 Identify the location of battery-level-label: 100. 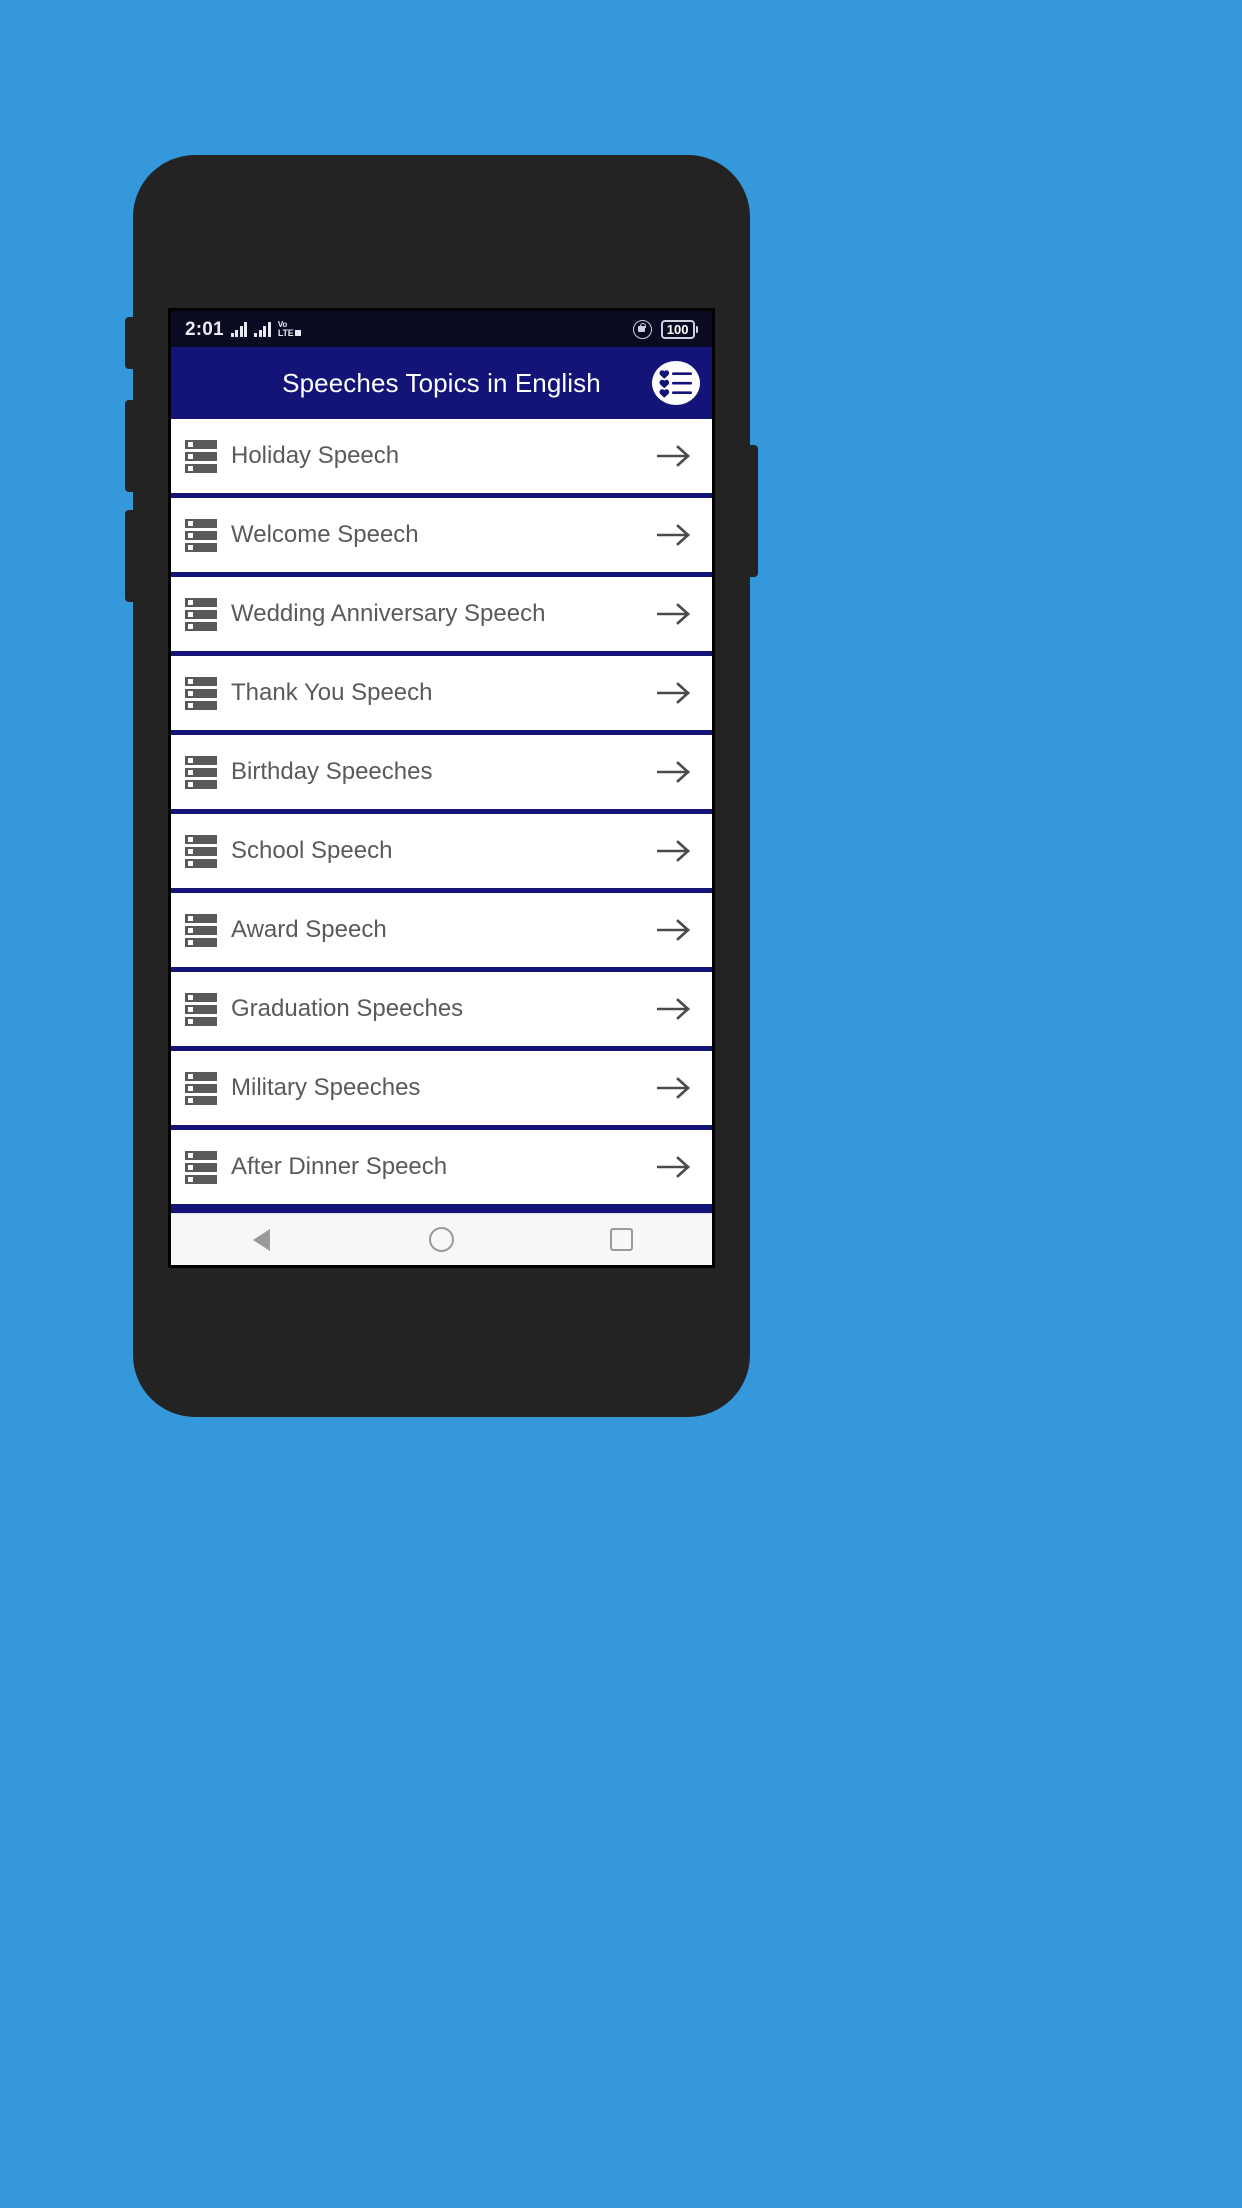
(677, 329).